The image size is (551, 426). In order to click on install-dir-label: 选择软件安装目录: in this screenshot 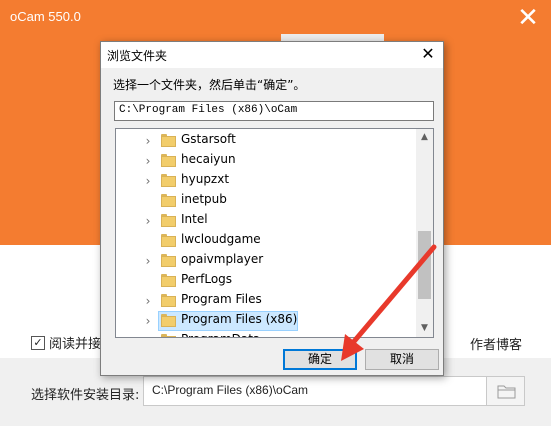, I will do `click(85, 395)`.